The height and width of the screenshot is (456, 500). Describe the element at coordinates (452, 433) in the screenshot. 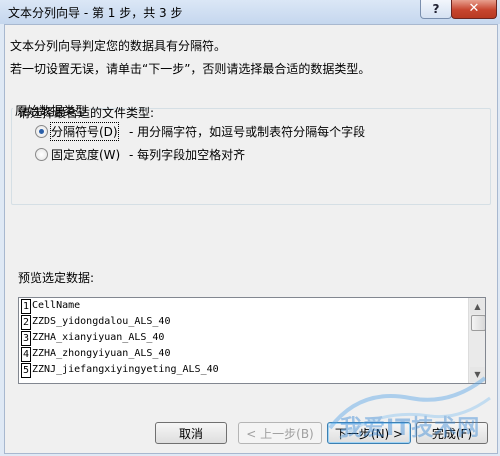

I see `finish-button: 完成(F)` at that location.